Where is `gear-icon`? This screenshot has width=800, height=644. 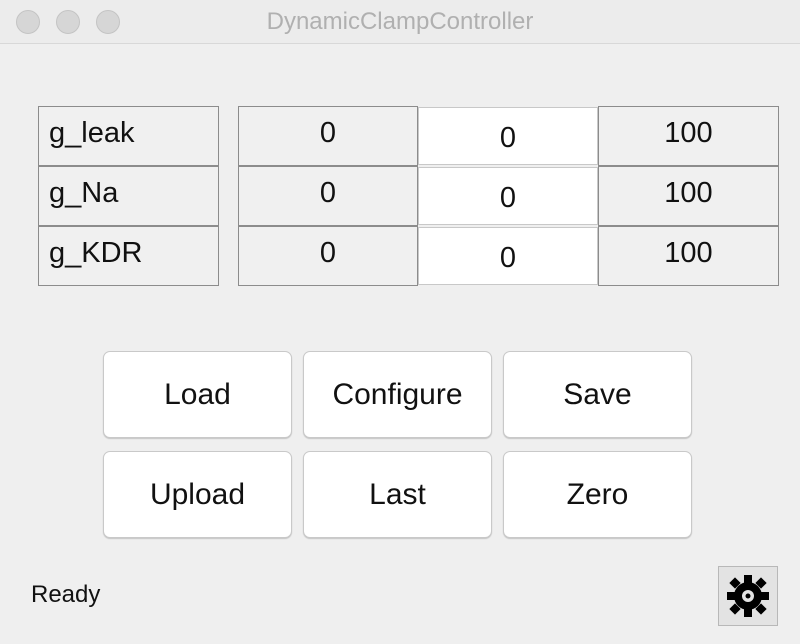 gear-icon is located at coordinates (748, 596).